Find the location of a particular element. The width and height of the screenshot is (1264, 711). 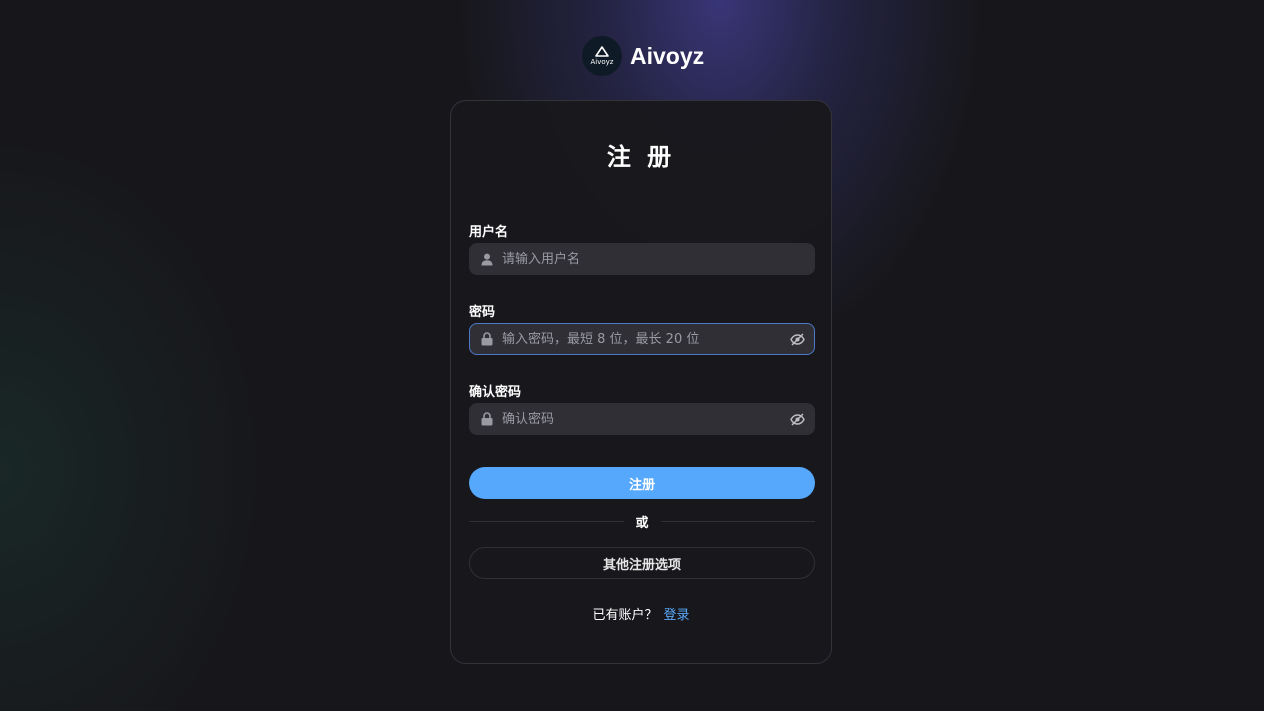

logo-text: Aivoyz is located at coordinates (602, 62).